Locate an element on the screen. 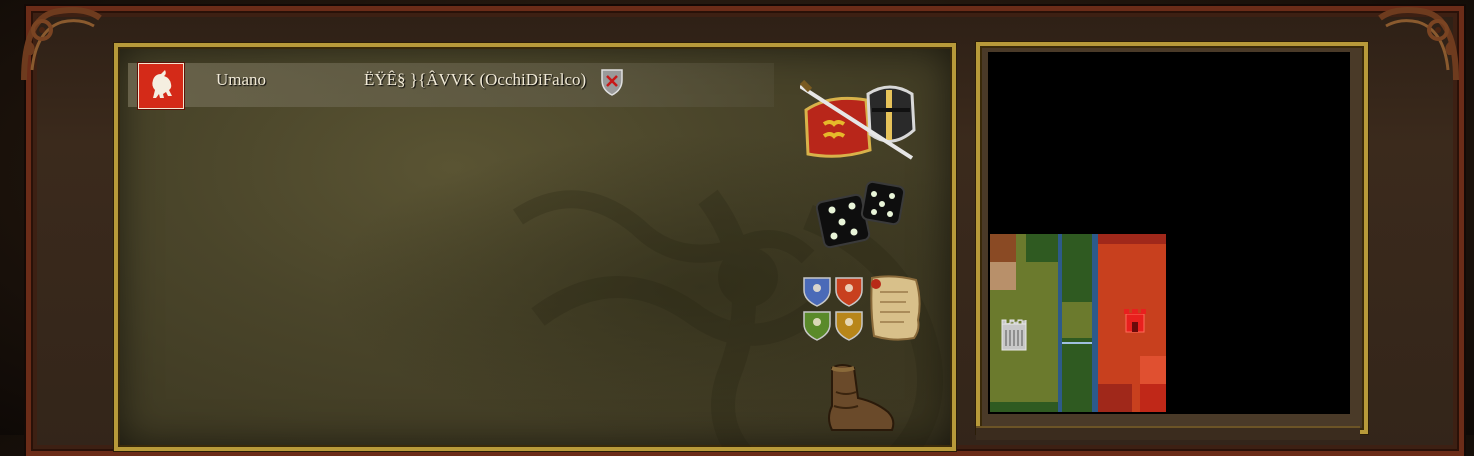 This screenshot has width=1474, height=456. team-shields-scroll-icon is located at coordinates (863, 307).